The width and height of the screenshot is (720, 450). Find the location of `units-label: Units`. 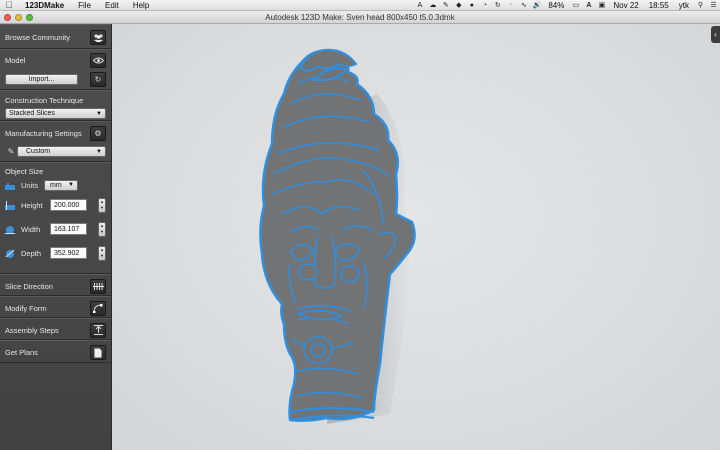

units-label: Units is located at coordinates (30, 185).